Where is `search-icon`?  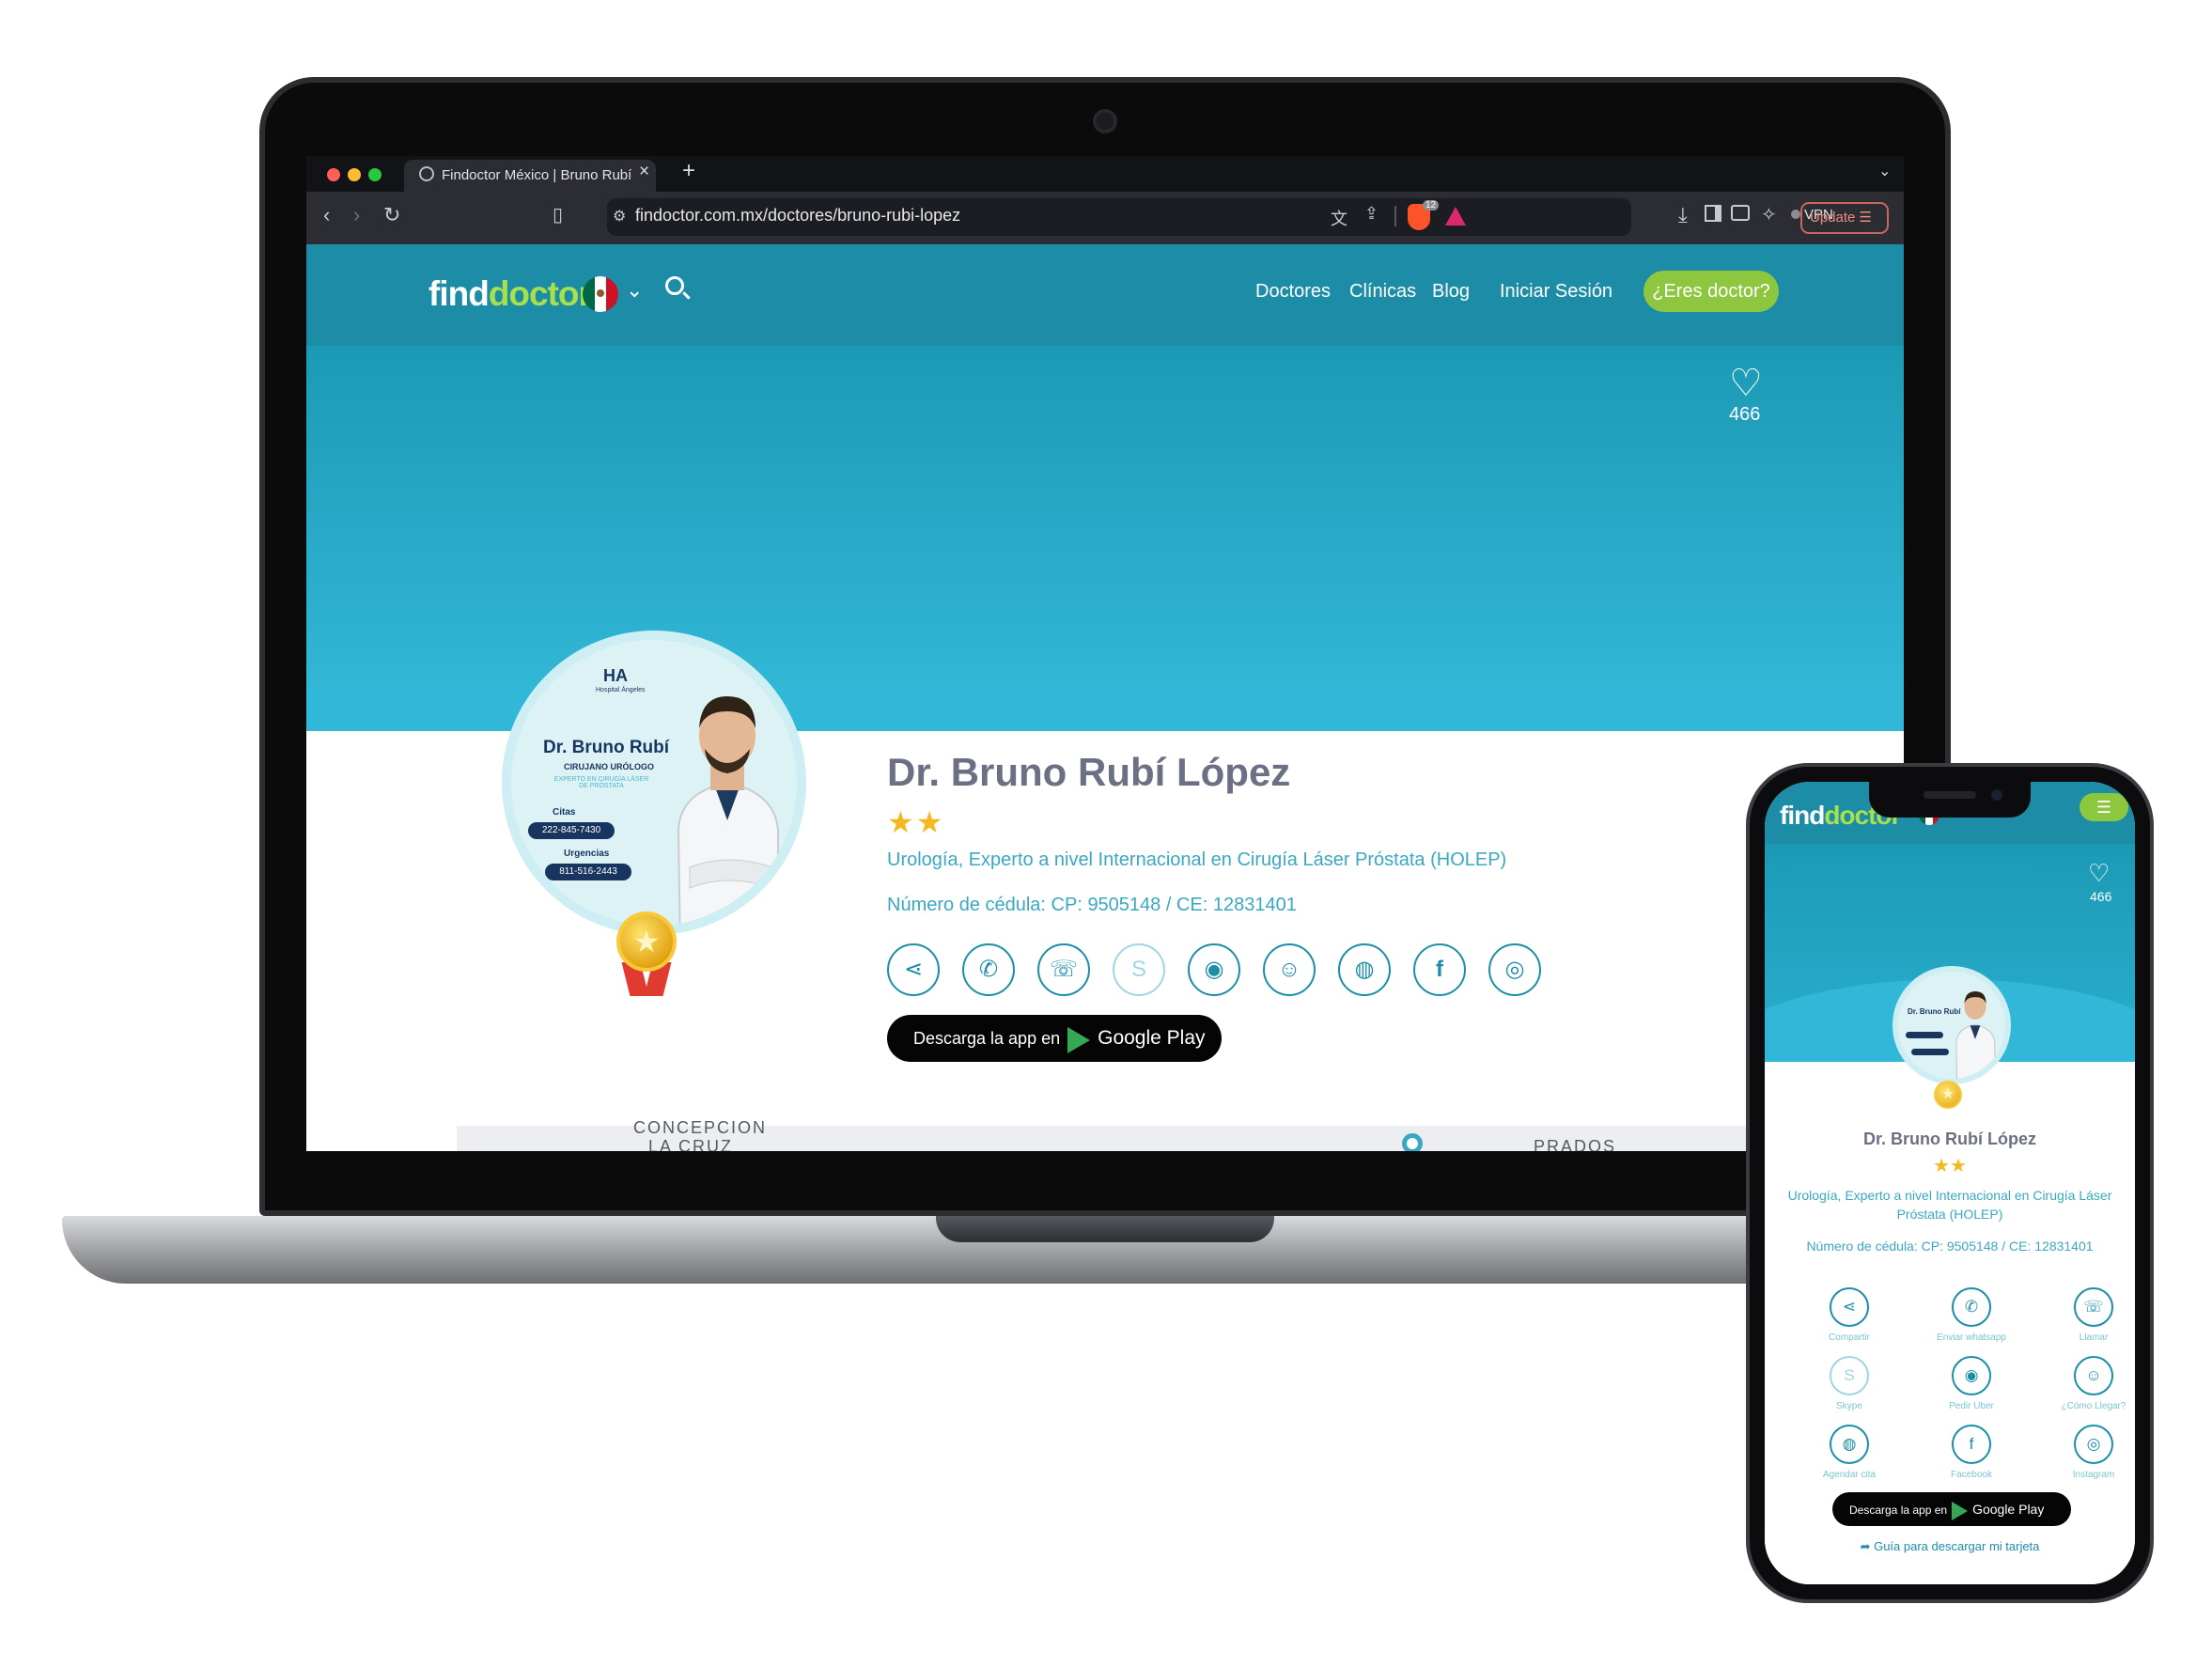
search-icon is located at coordinates (674, 286).